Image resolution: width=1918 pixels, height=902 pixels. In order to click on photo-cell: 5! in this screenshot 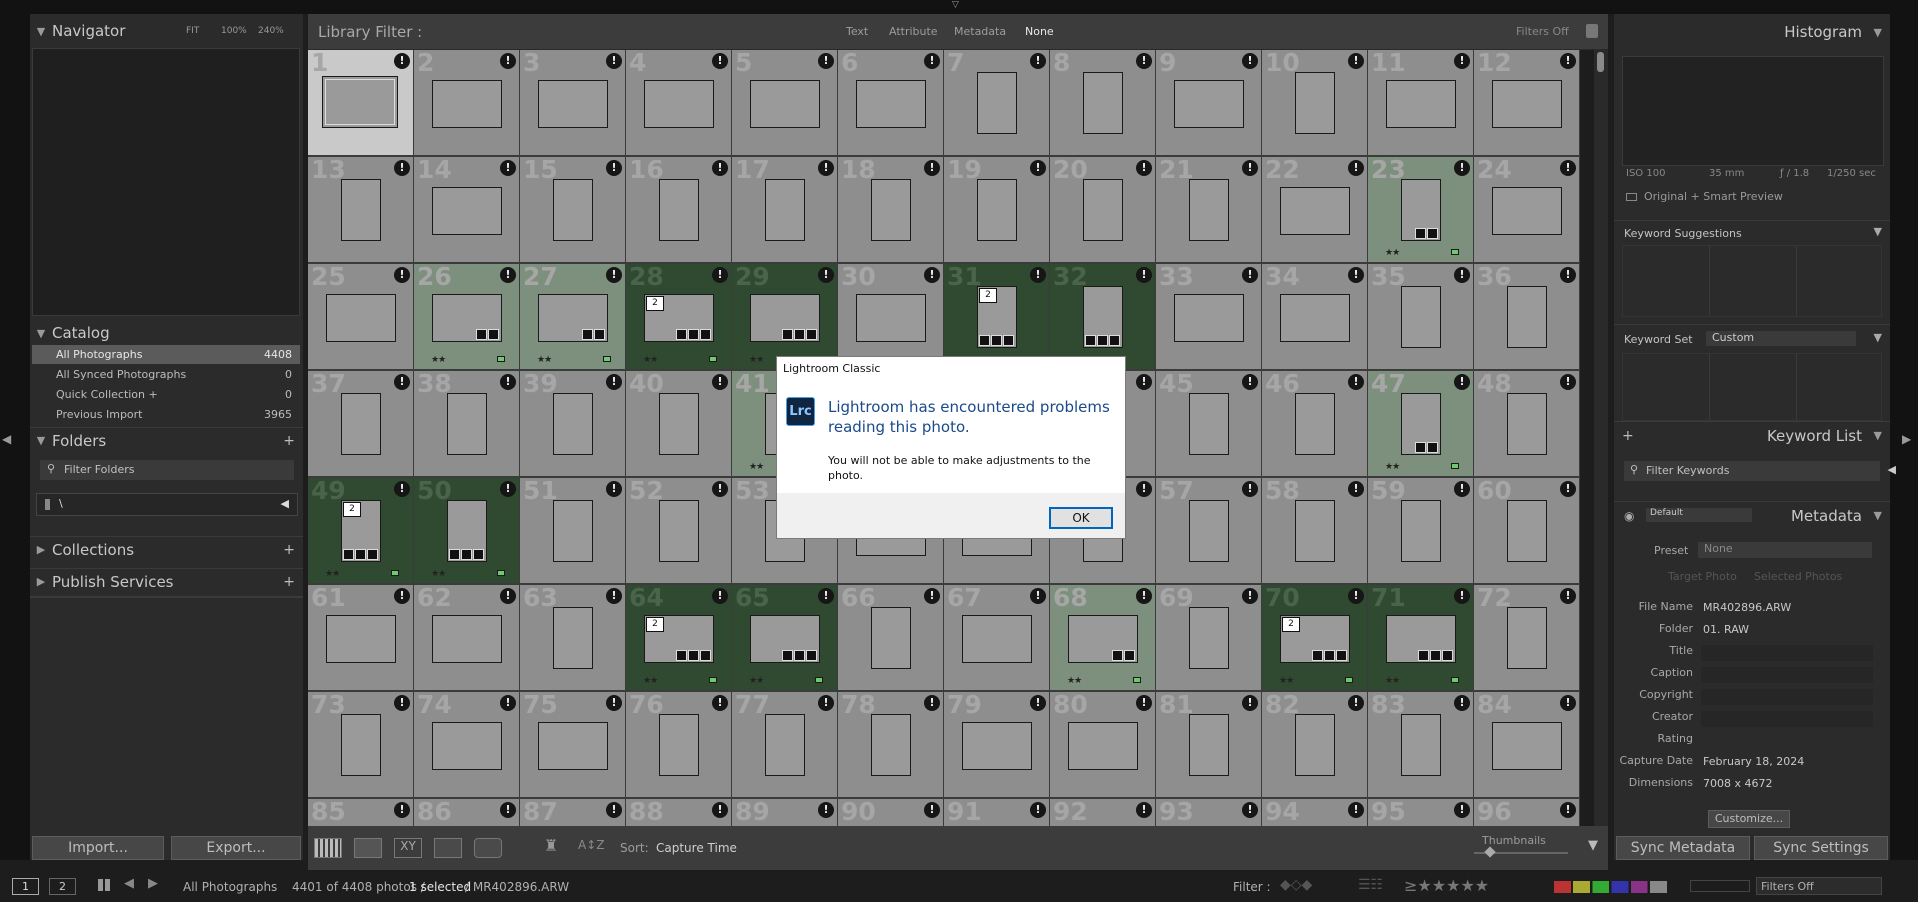, I will do `click(784, 103)`.